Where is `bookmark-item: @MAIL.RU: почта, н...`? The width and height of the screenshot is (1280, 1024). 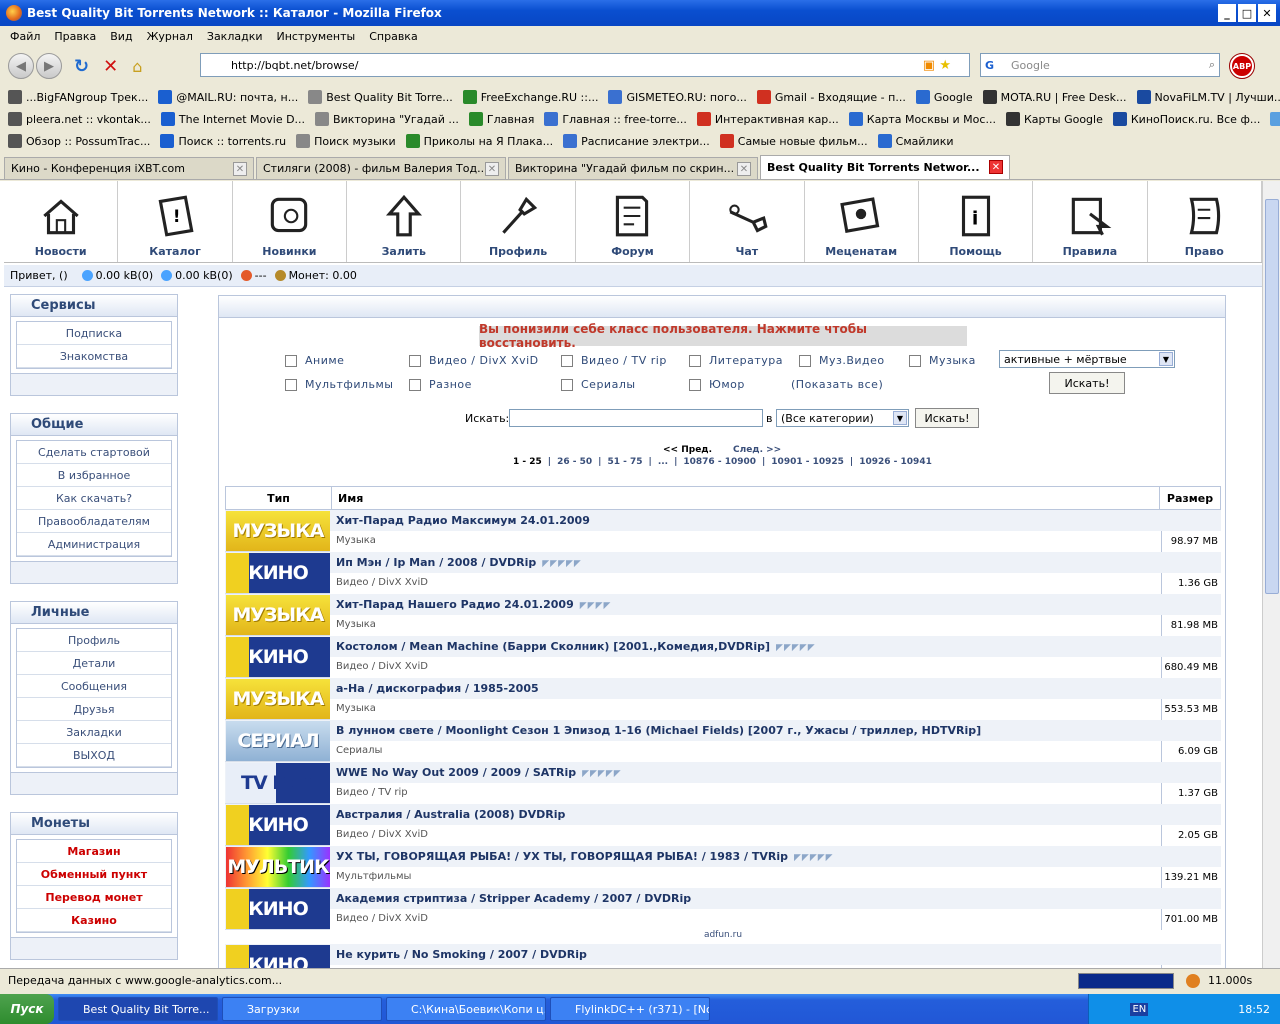 bookmark-item: @MAIL.RU: почта, н... is located at coordinates (228, 97).